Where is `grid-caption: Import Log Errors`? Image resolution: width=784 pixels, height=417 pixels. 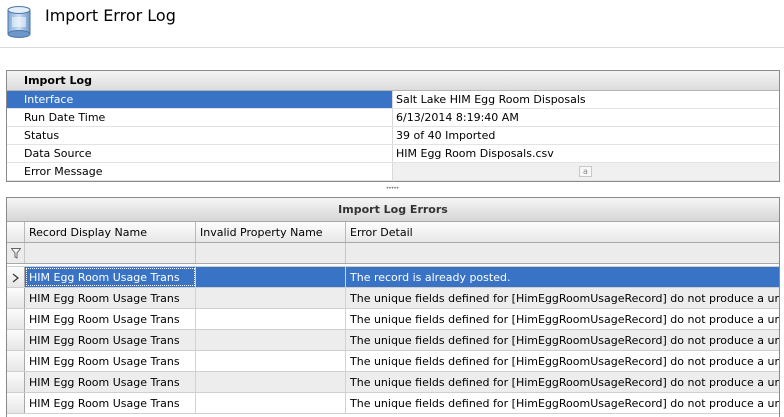
grid-caption: Import Log Errors is located at coordinates (393, 210).